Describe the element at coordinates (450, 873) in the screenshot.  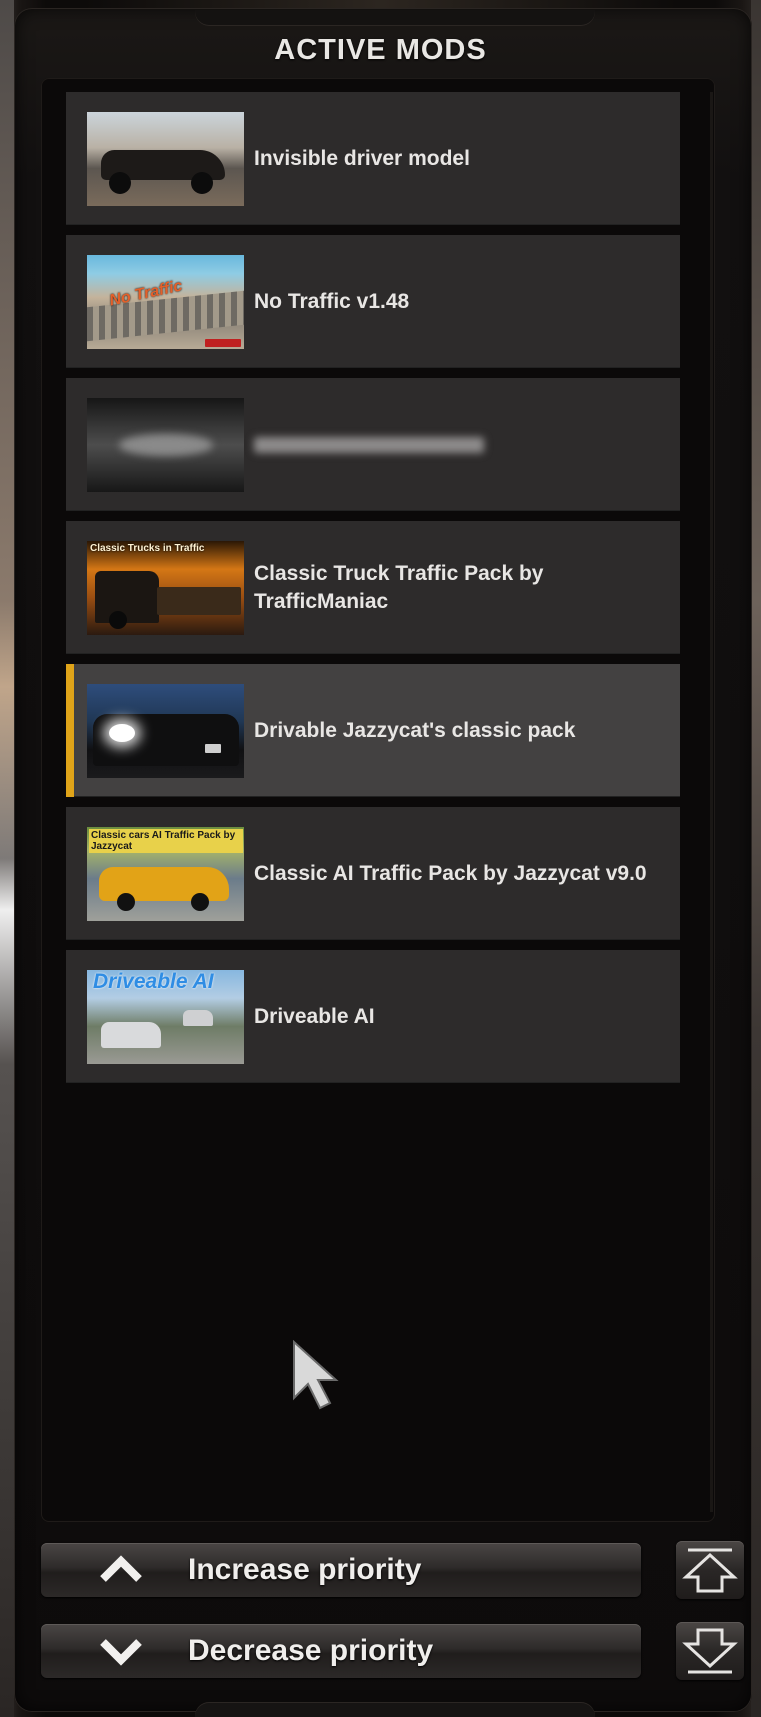
I see `mod-name: Classic AI Traffic Pack by Jazzycat v9.0` at that location.